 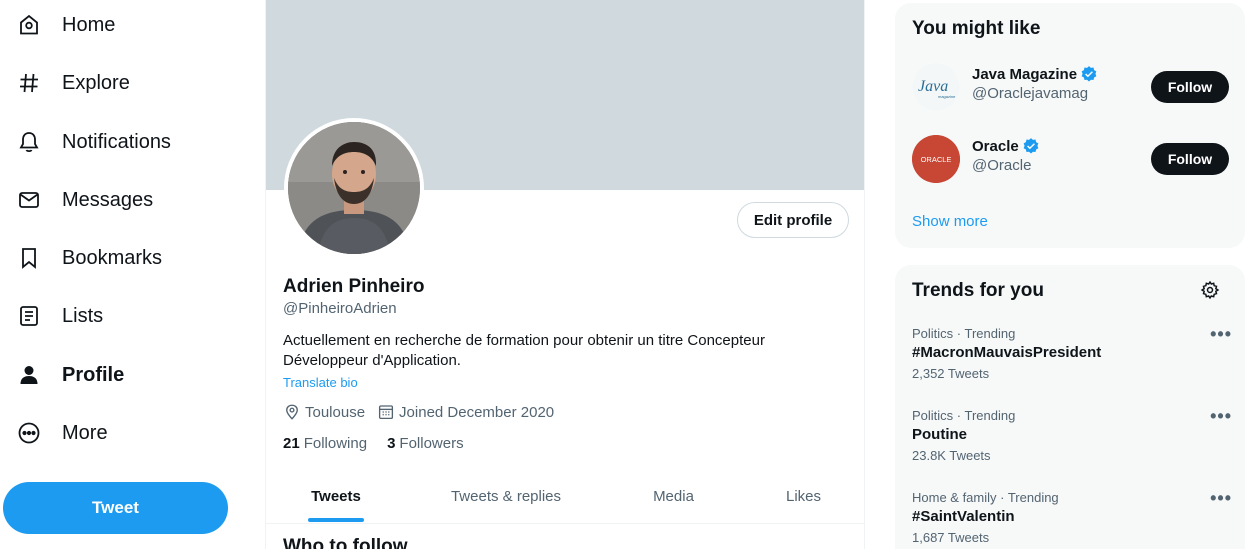 I want to click on bookmark-icon, so click(x=29, y=258).